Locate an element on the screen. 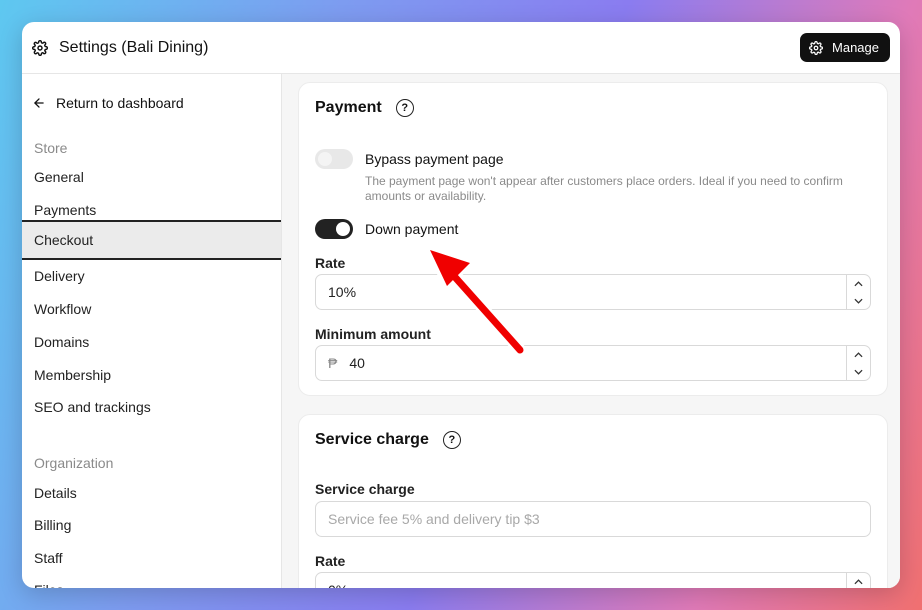  sidebar-item-workflow: Workflow is located at coordinates (151, 308).